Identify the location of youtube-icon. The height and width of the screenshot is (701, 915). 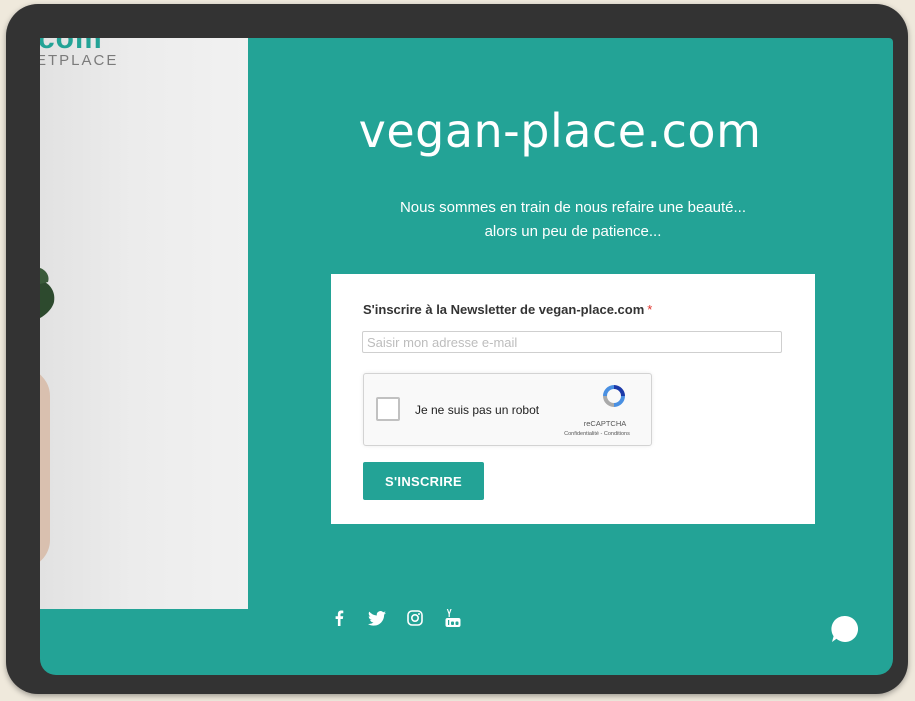
(453, 618).